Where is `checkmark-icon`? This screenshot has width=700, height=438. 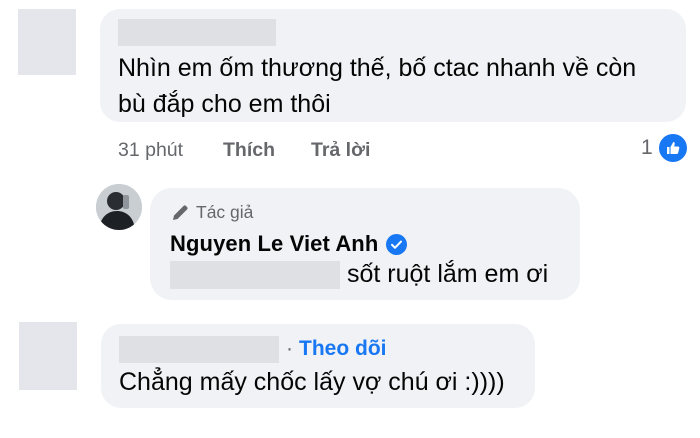 checkmark-icon is located at coordinates (397, 244).